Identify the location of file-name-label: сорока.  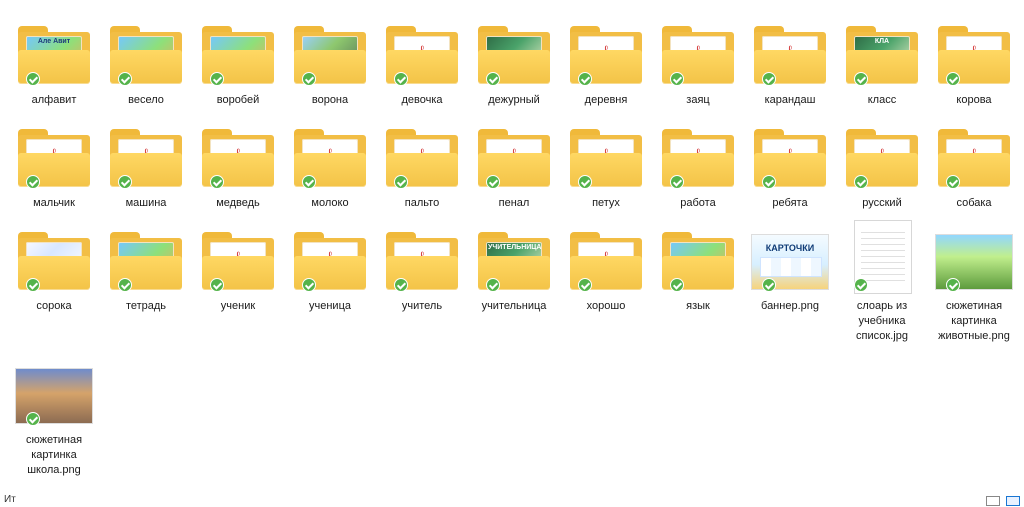
(54, 306).